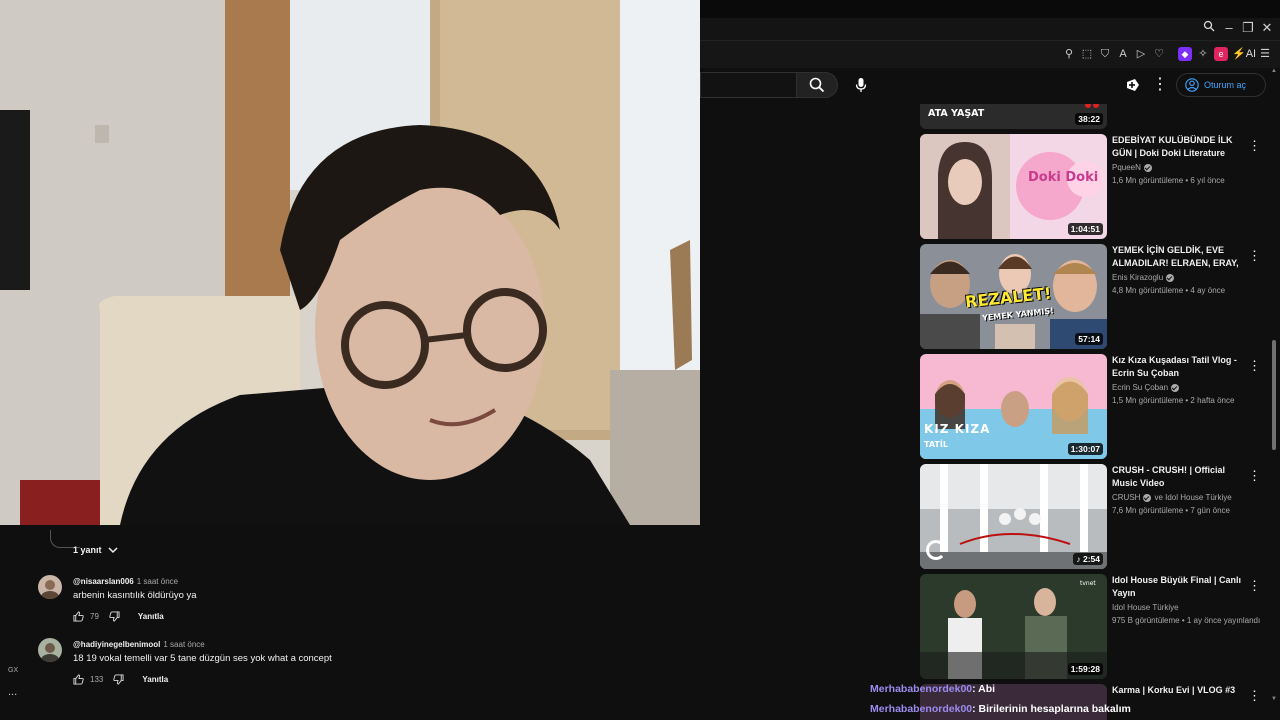 This screenshot has height=720, width=1280. Describe the element at coordinates (87, 550) in the screenshot. I see `replies-label: 1 yanıt` at that location.